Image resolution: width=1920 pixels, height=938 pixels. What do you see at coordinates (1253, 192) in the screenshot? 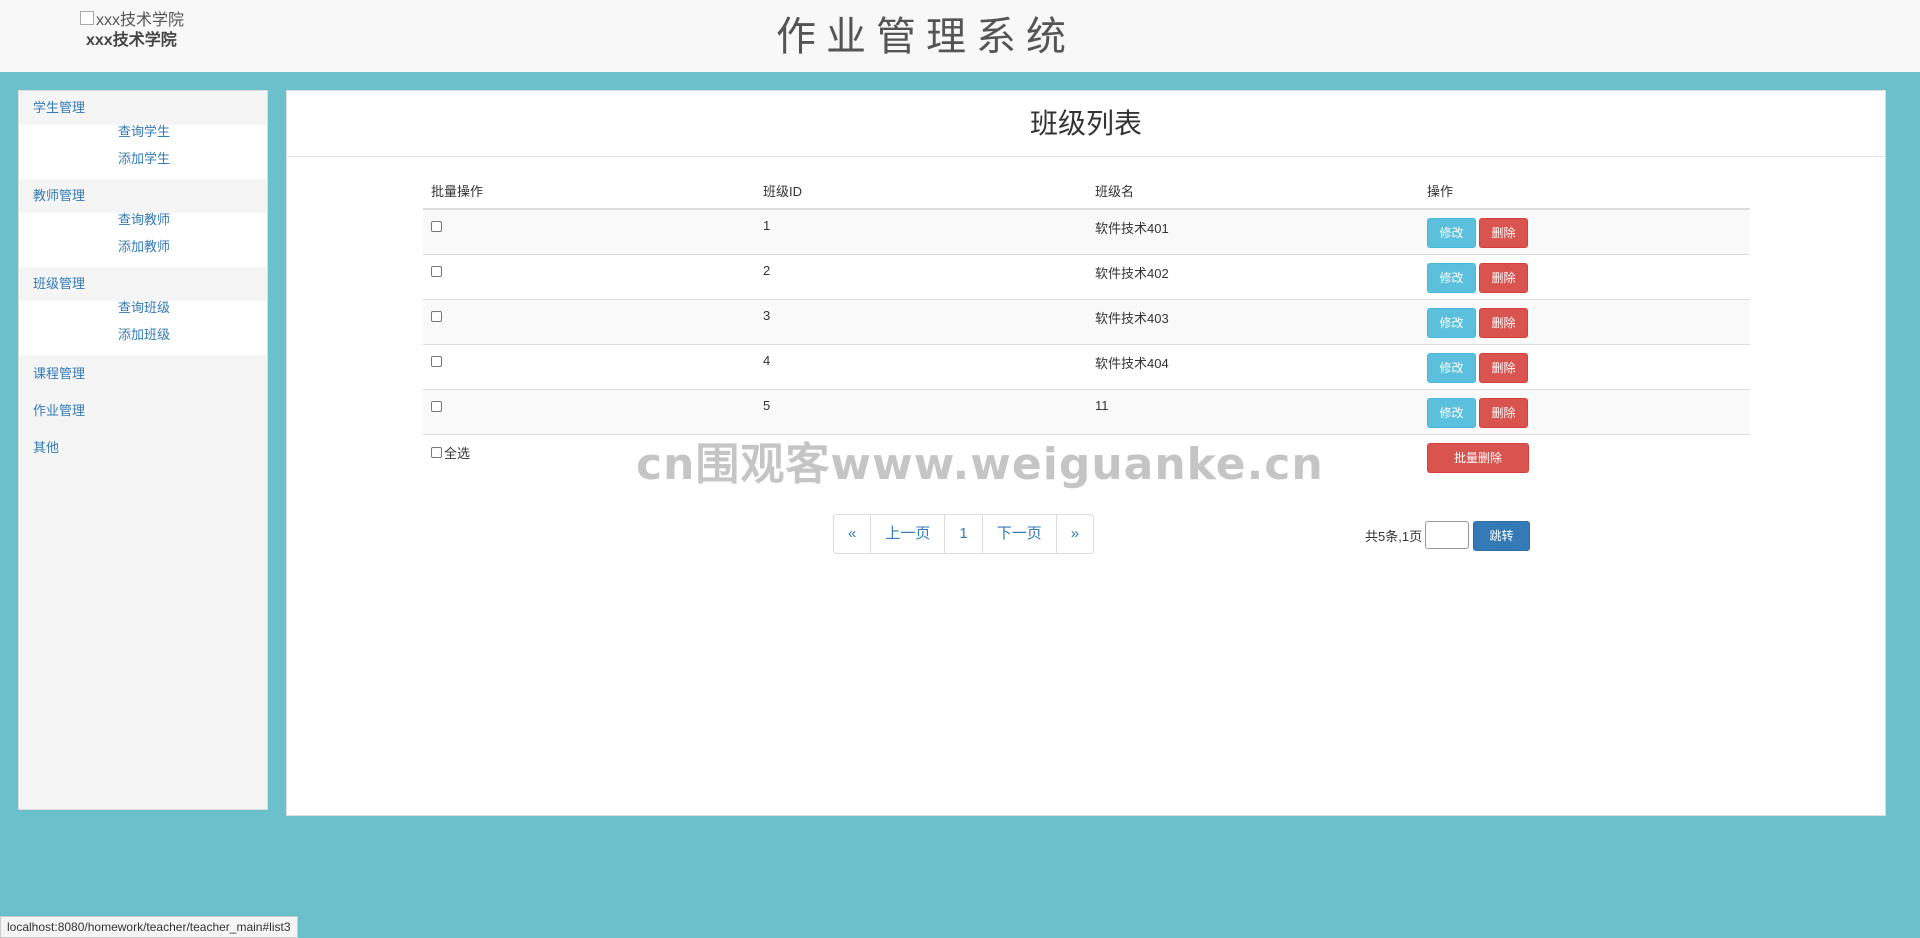
I see `column-header-name: 班级名` at bounding box center [1253, 192].